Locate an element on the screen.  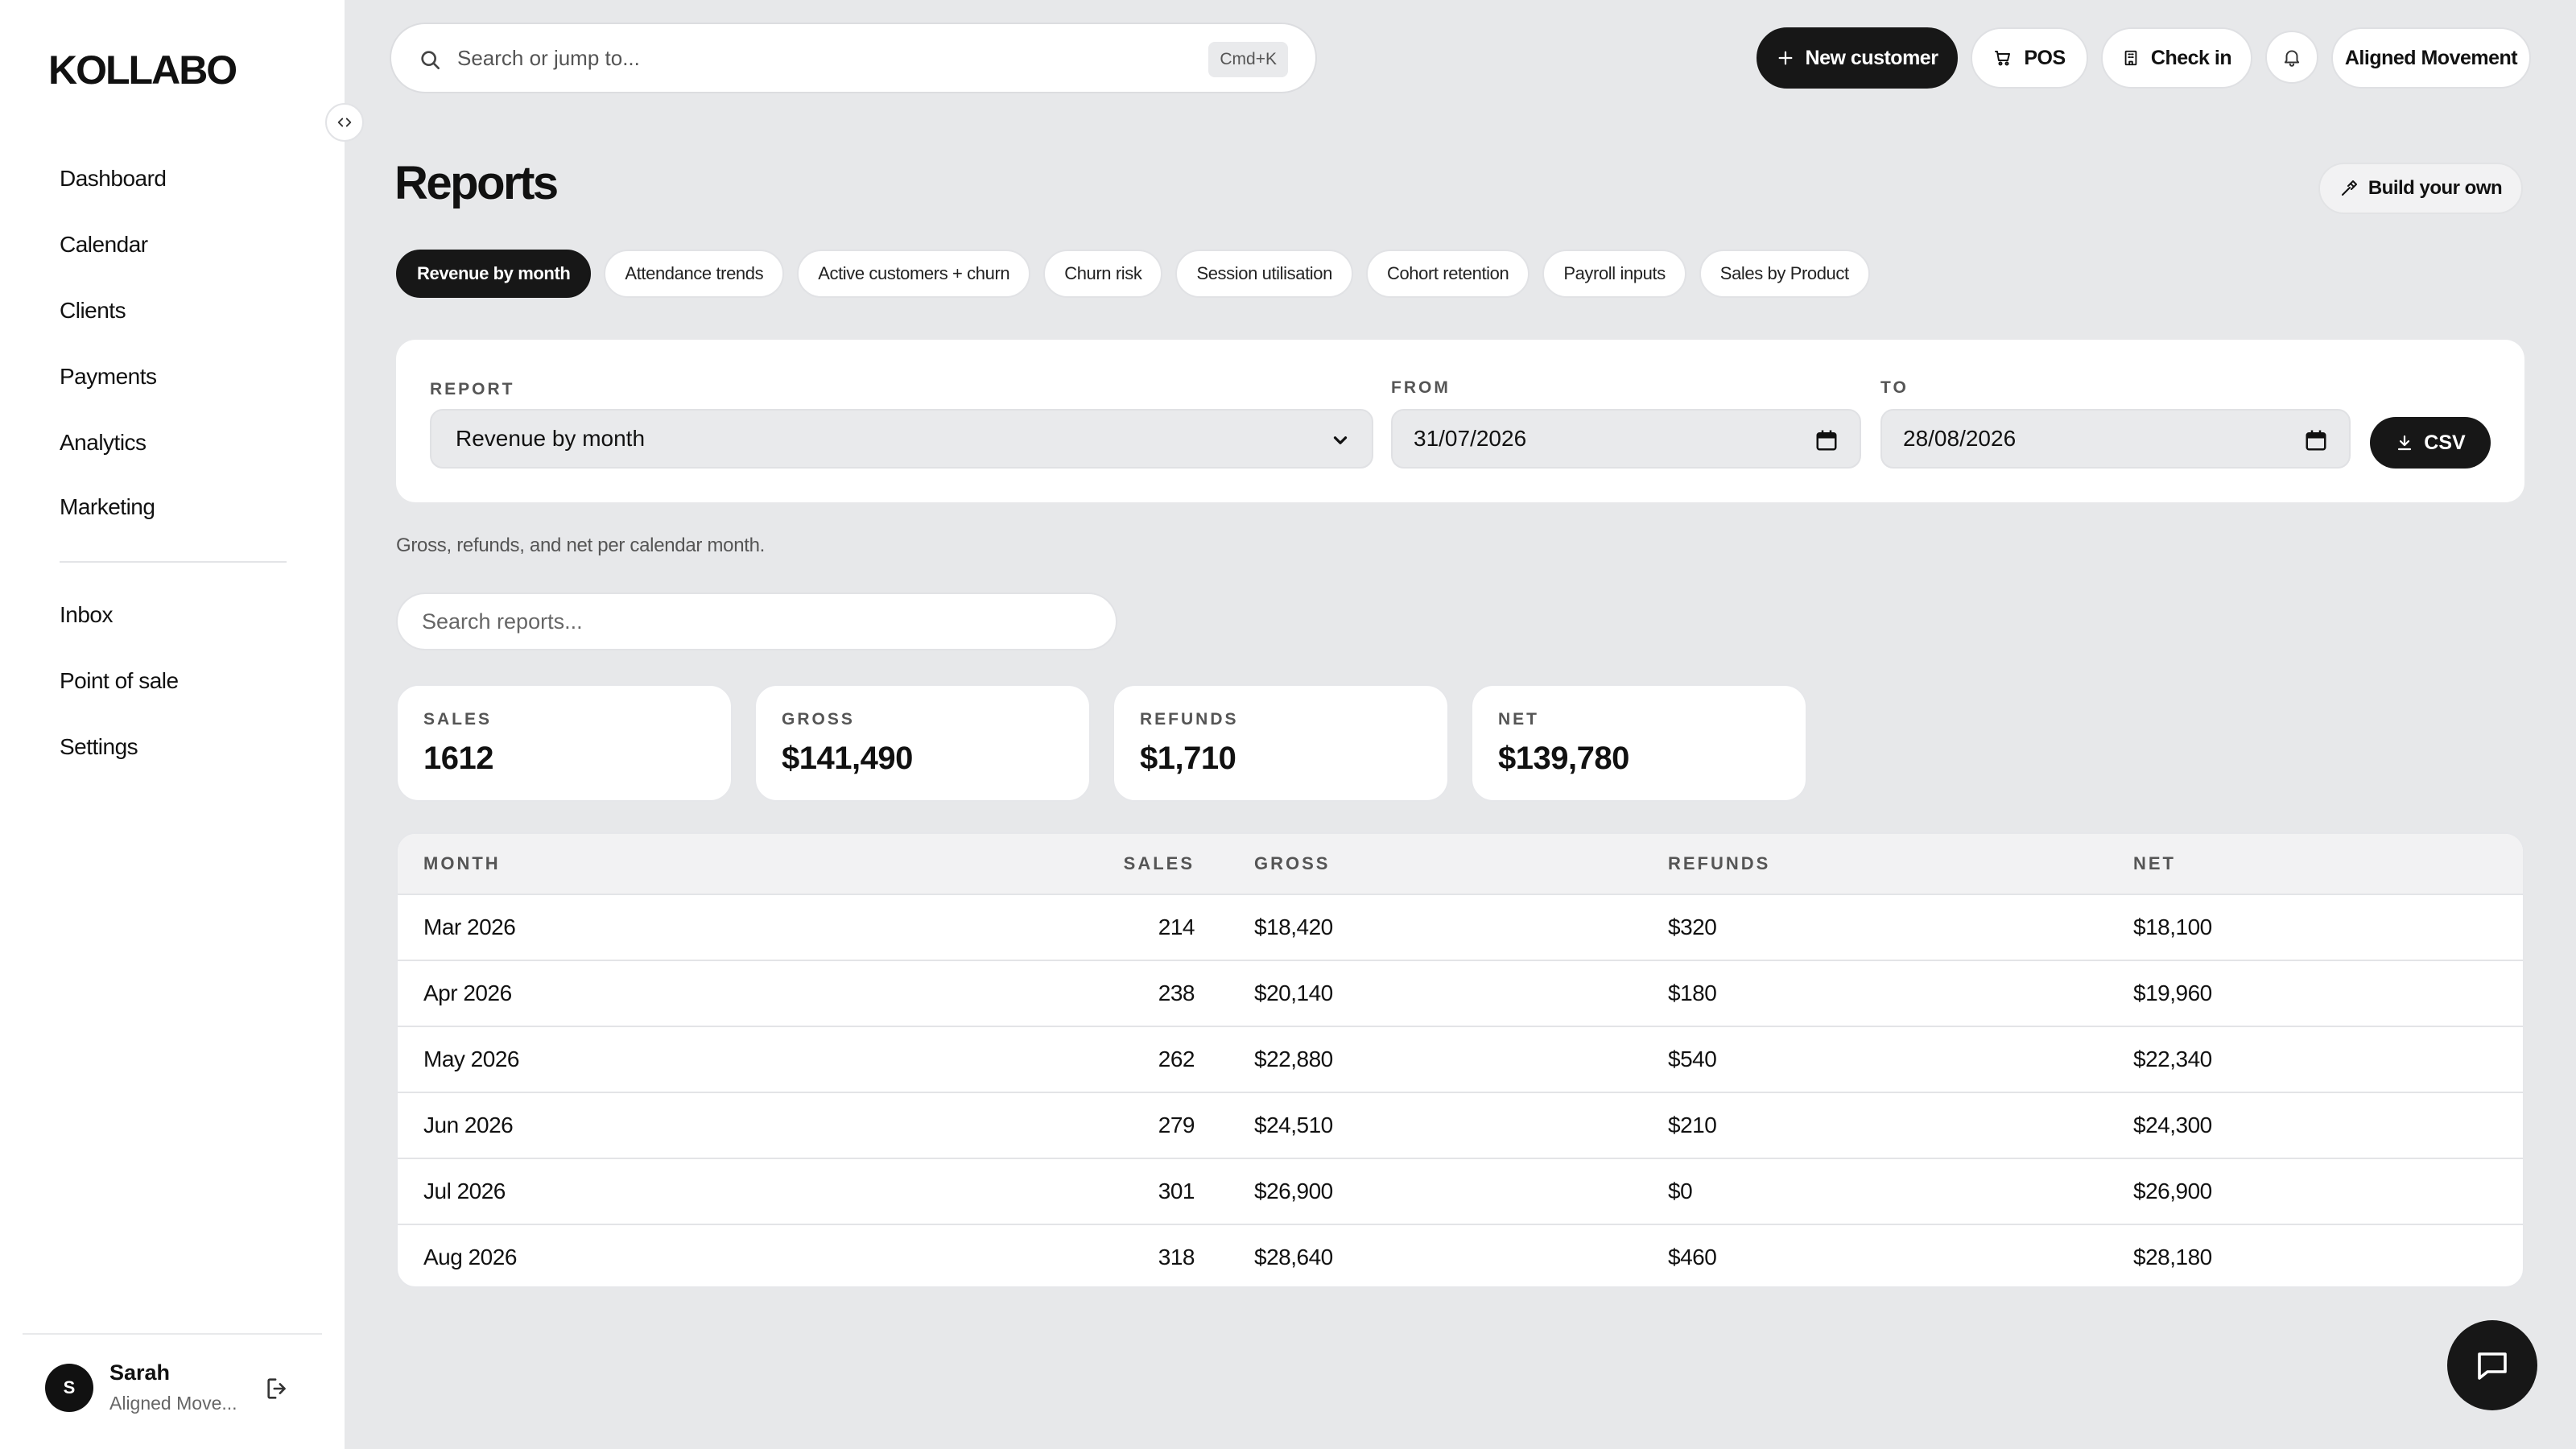
plus-icon is located at coordinates (1785, 58).